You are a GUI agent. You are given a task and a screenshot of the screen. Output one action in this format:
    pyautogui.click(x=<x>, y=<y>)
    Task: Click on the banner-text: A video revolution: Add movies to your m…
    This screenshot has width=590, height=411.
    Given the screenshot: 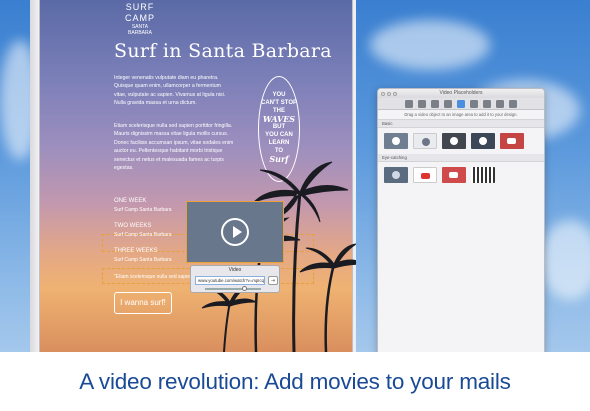 What is the action you would take?
    pyautogui.click(x=295, y=381)
    